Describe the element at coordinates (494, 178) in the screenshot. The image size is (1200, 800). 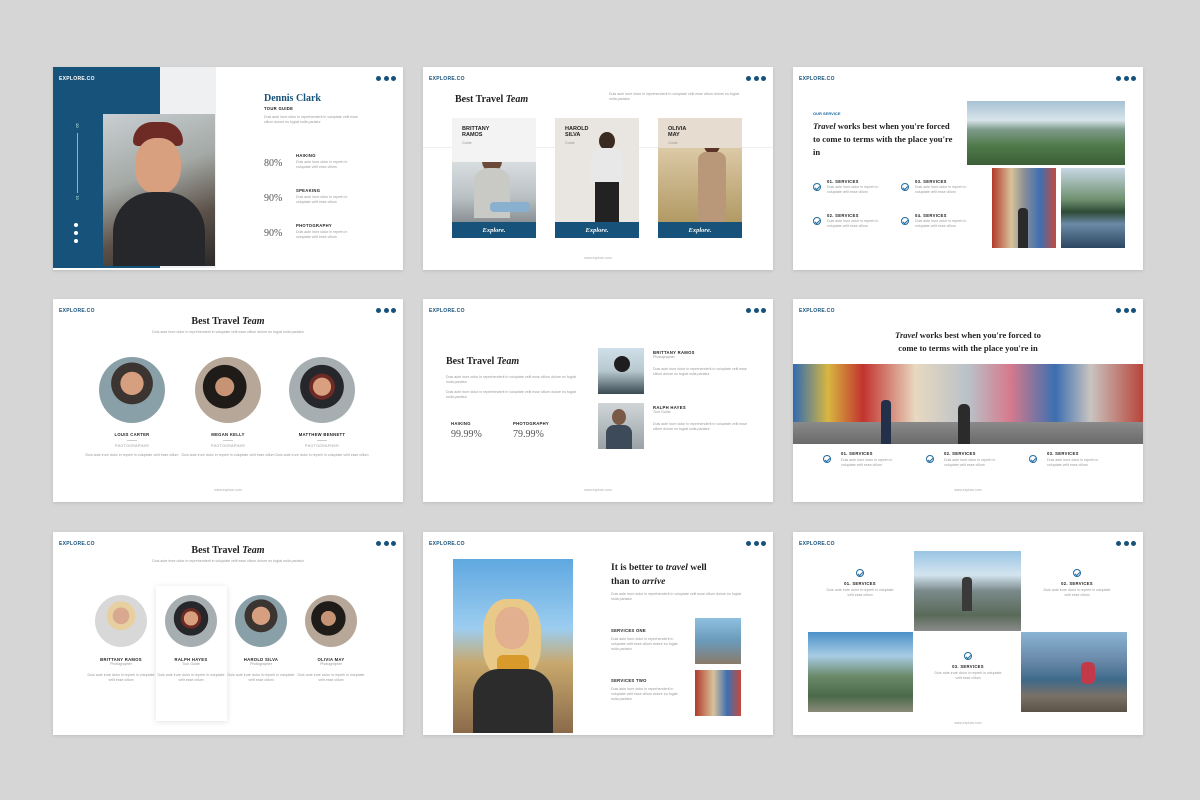
I see `team-card: BRITTANY RAMOS Guide Explore.` at that location.